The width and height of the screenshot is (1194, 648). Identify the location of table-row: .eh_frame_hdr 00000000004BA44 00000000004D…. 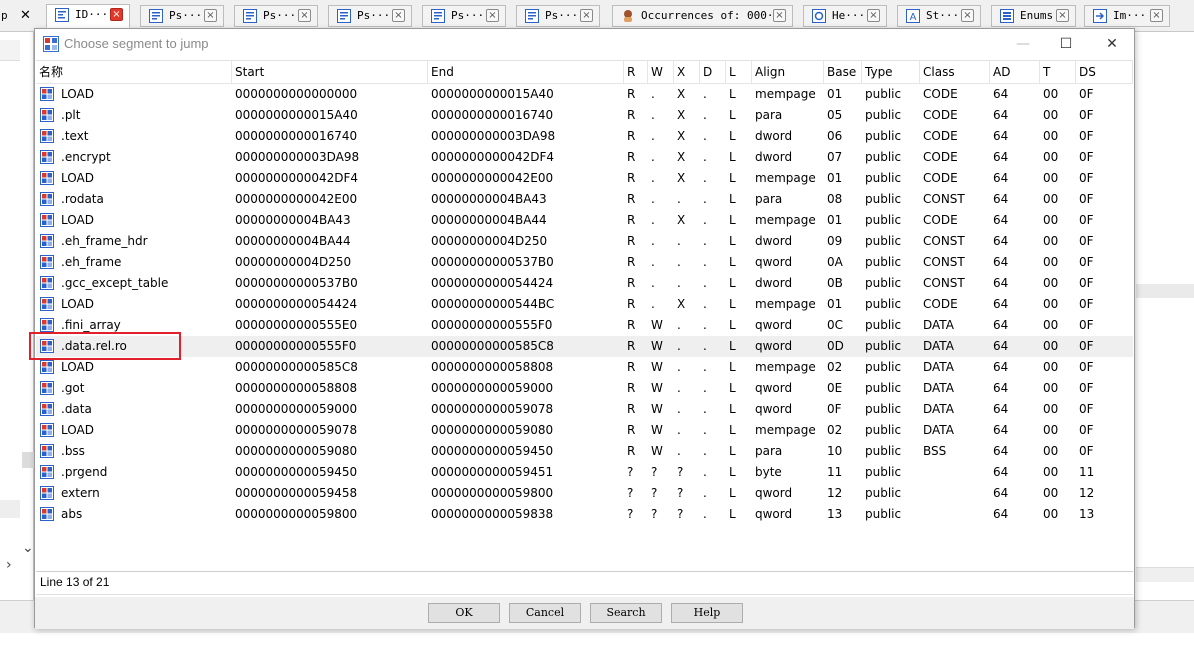
(584, 241).